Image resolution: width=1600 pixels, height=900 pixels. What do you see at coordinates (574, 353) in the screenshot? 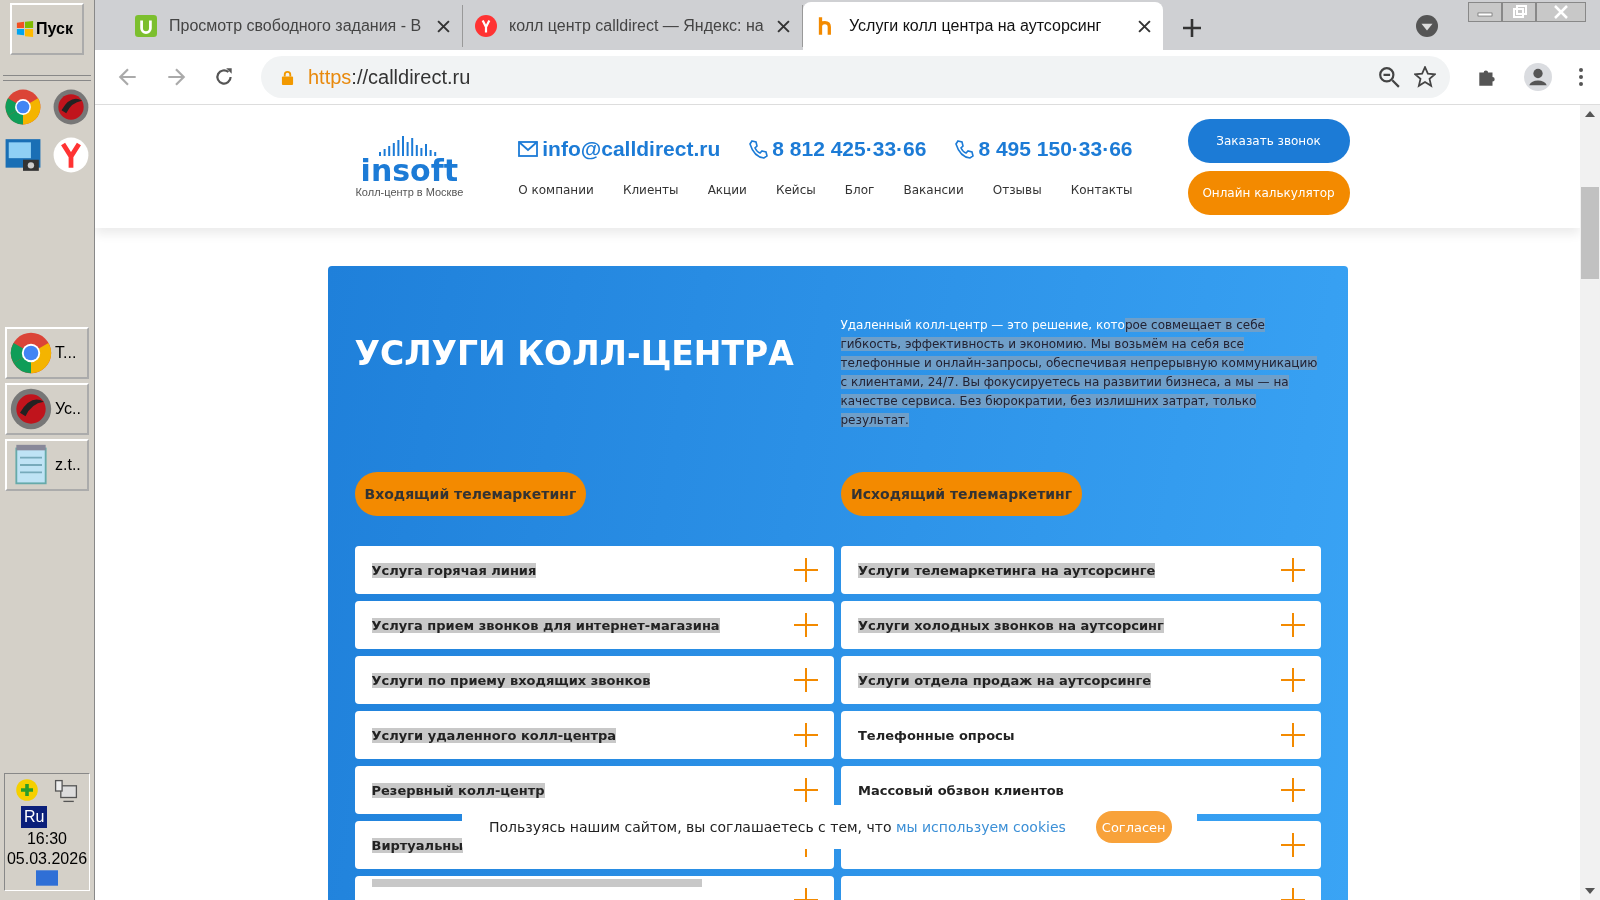
I see `page-heading: УСЛУГИ КОЛЛ-ЦЕНТРА` at bounding box center [574, 353].